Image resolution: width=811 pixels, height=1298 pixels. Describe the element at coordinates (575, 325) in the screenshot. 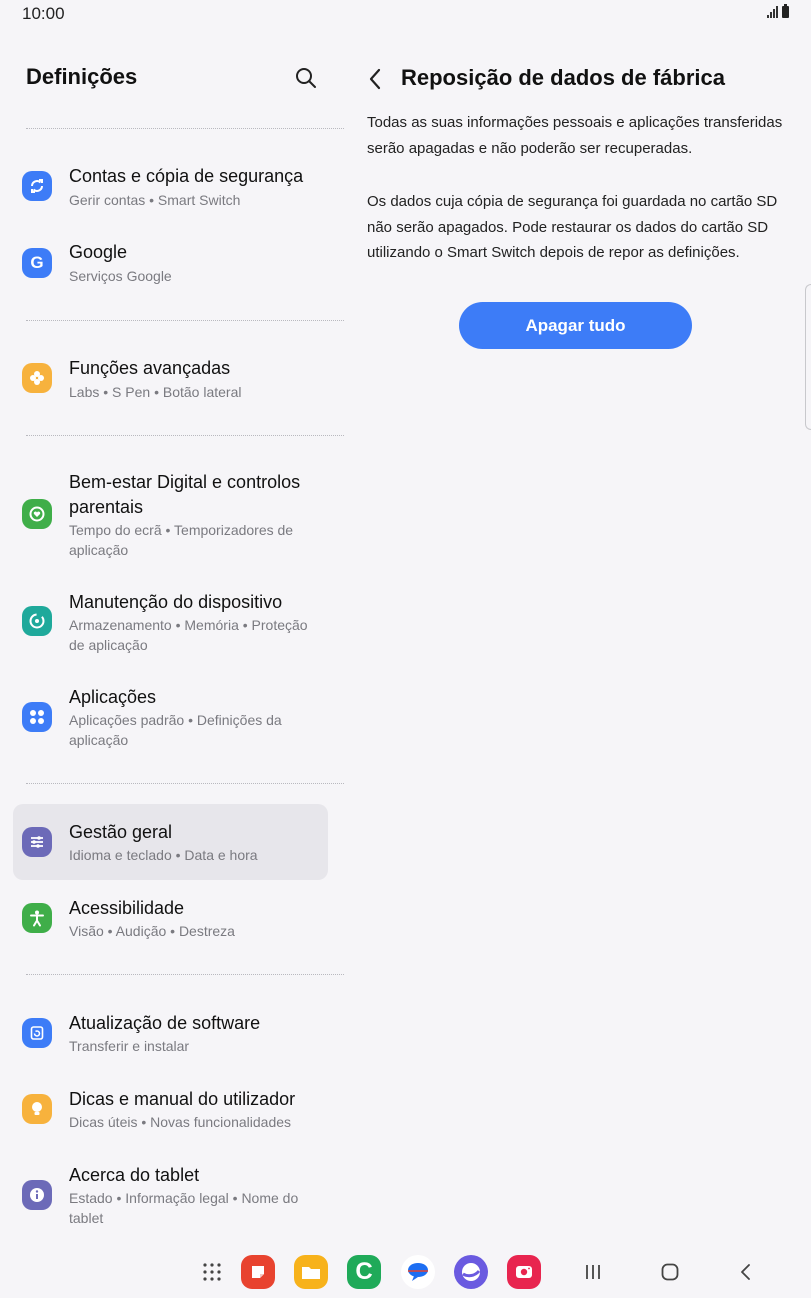

I see `erase-all-button: Apagar tudo` at that location.